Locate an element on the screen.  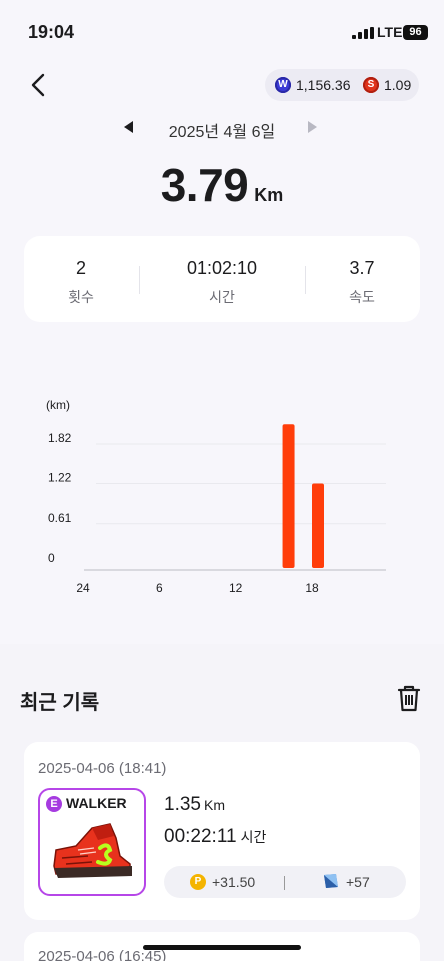
stat-count-label: 횟수 is located at coordinates (81, 297).